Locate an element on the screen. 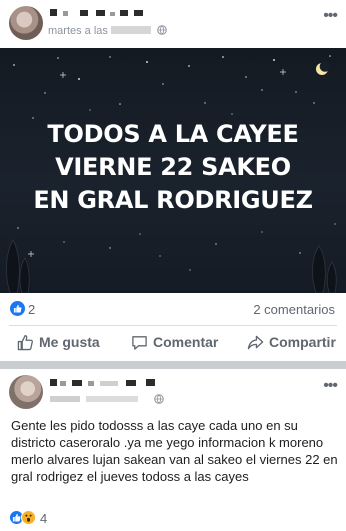 This screenshot has height=531, width=346. like-button: Me gusta is located at coordinates (62, 344).